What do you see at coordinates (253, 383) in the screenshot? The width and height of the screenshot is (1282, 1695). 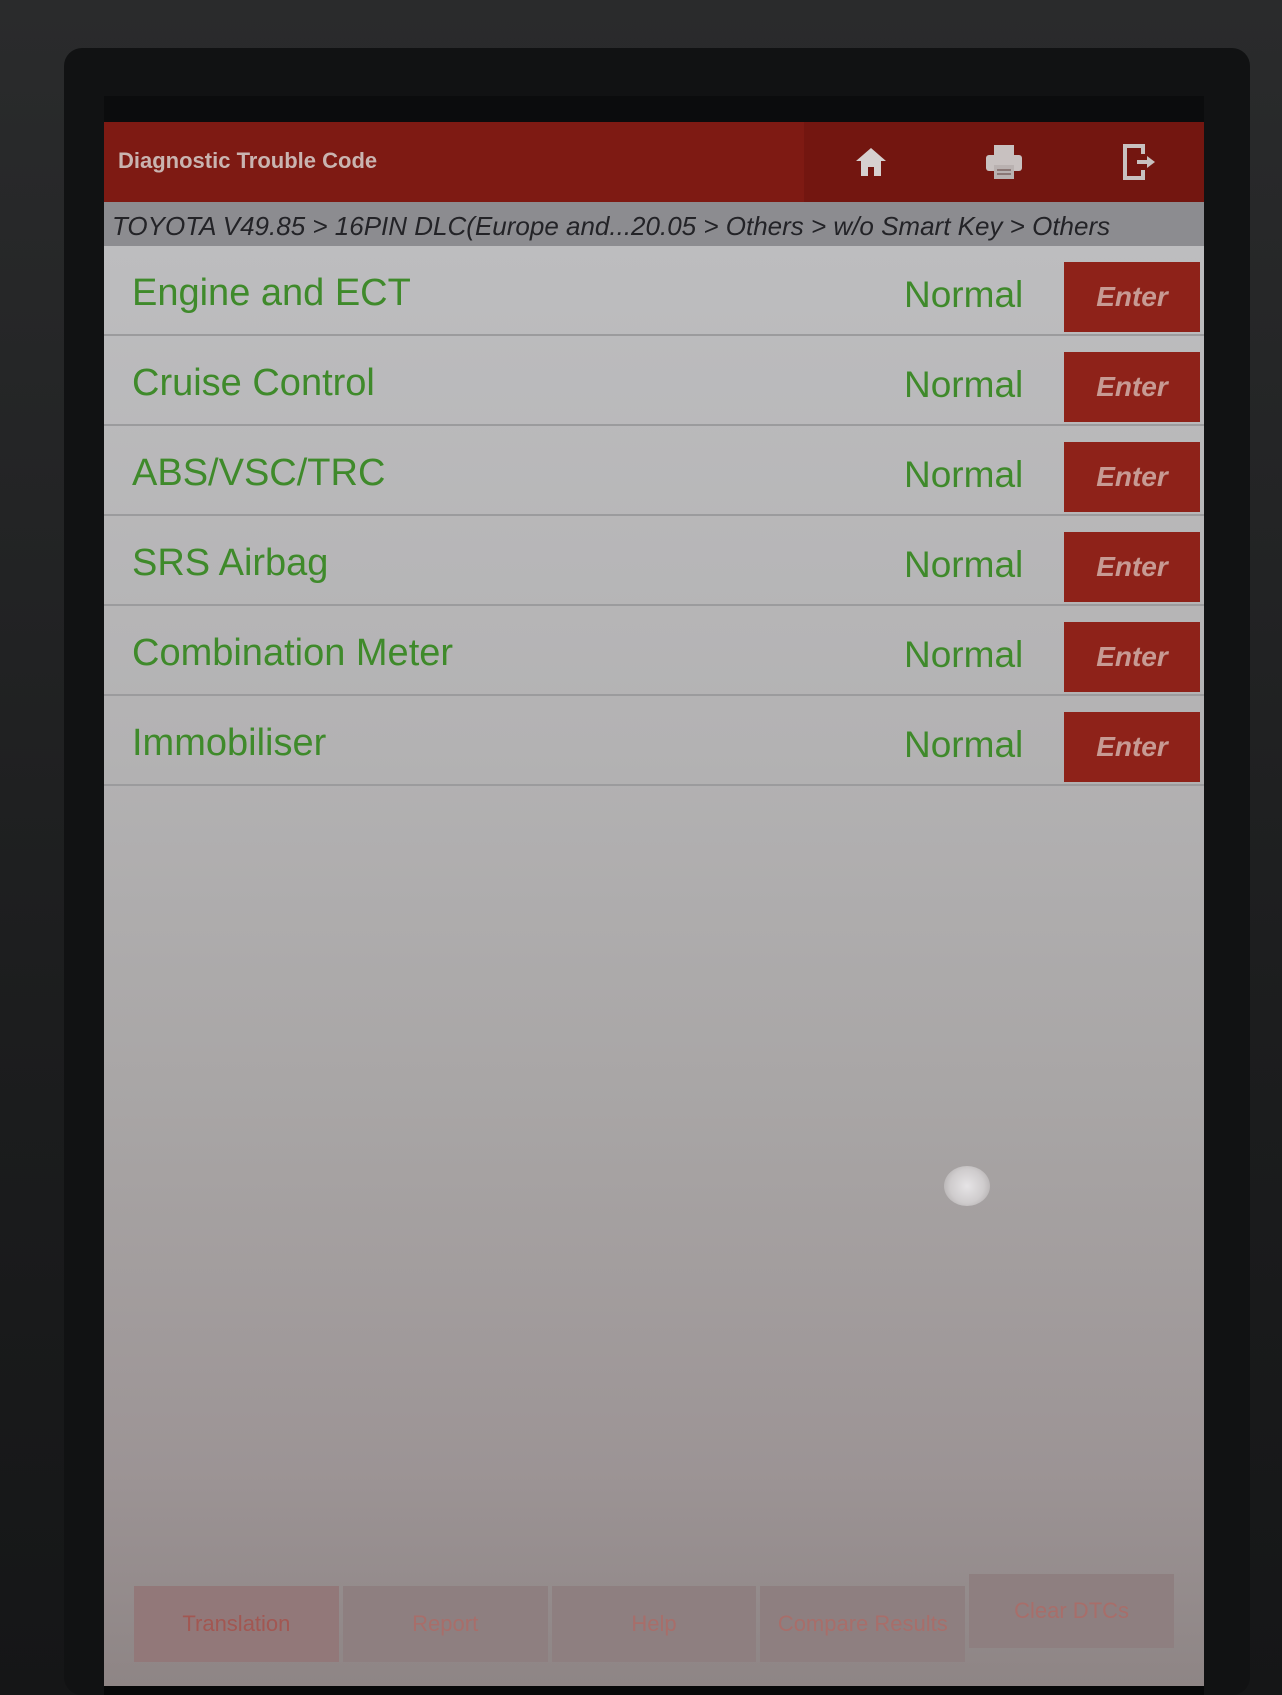 I see `system-name: Cruise Control` at bounding box center [253, 383].